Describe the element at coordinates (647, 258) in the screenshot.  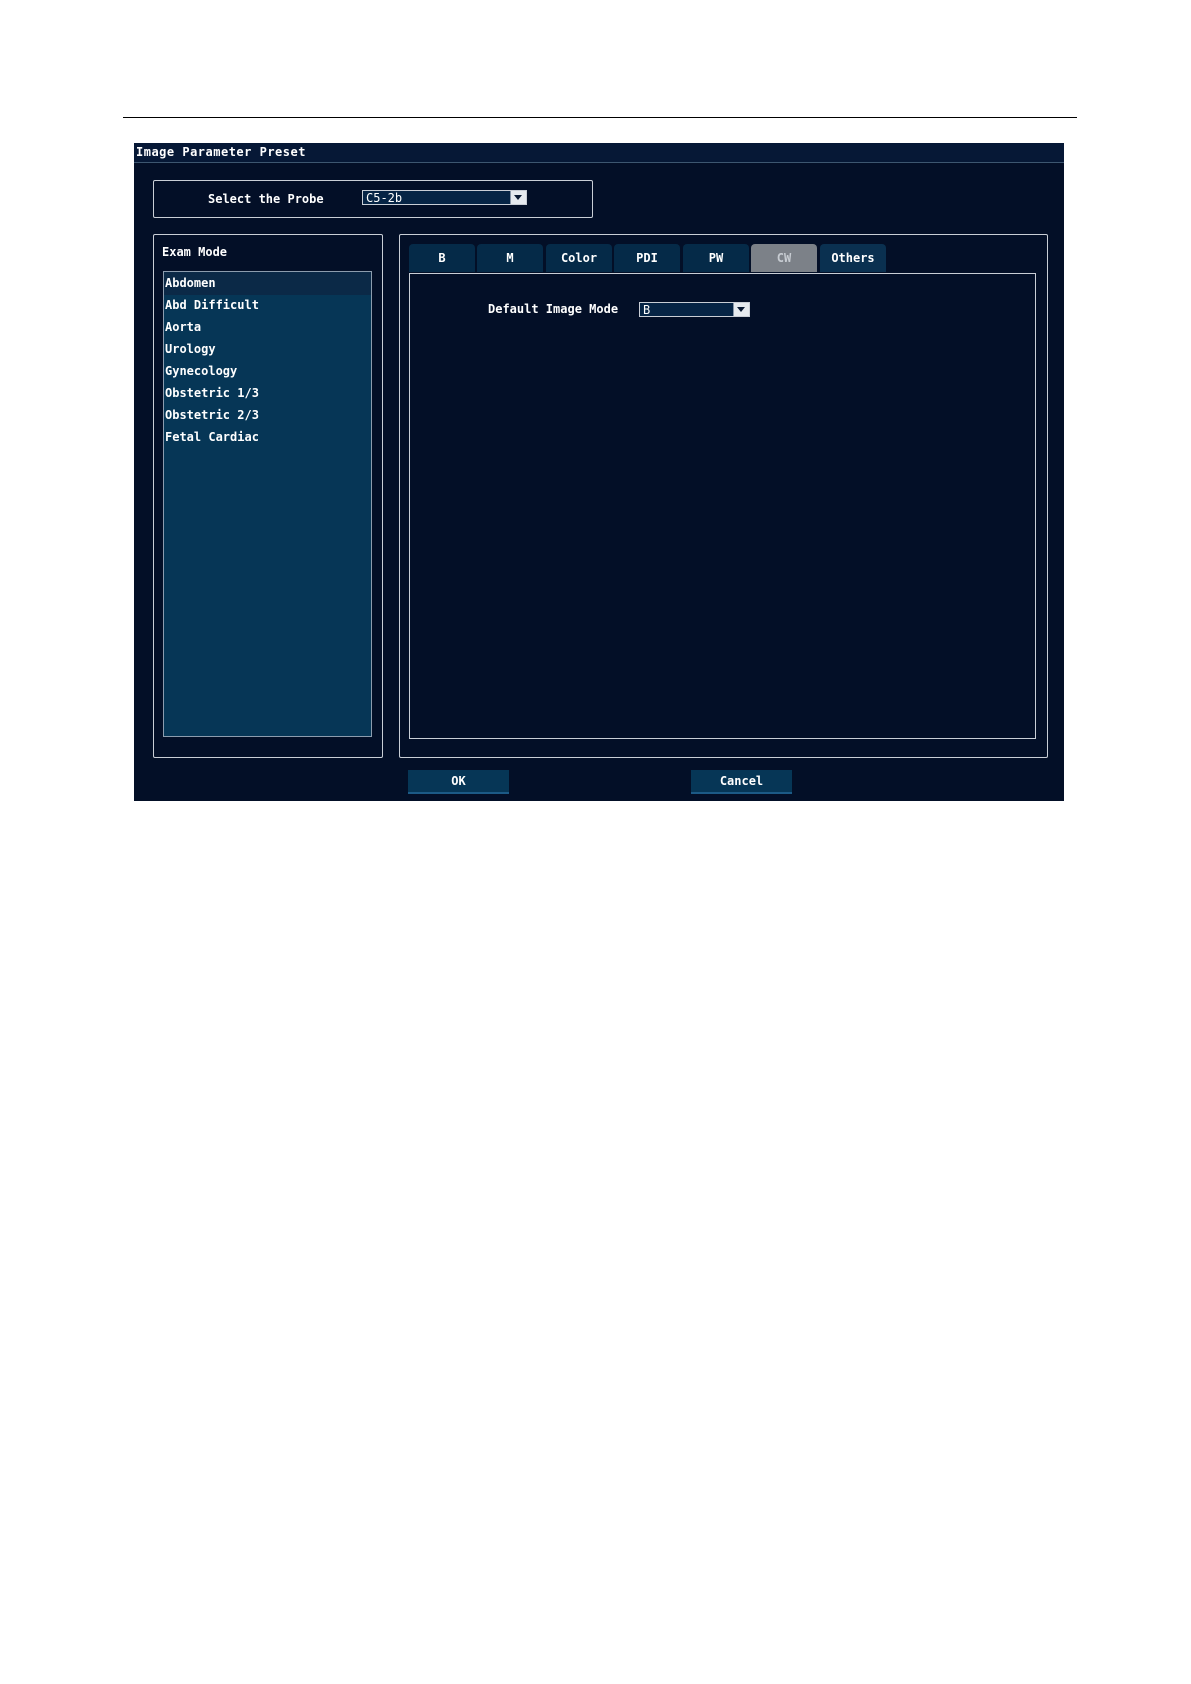
I see `tab-pdi: PDI` at that location.